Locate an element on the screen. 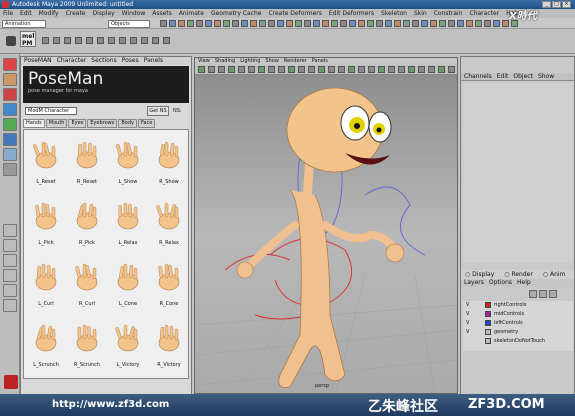  menu-item: Edit is located at coordinates (26, 13).